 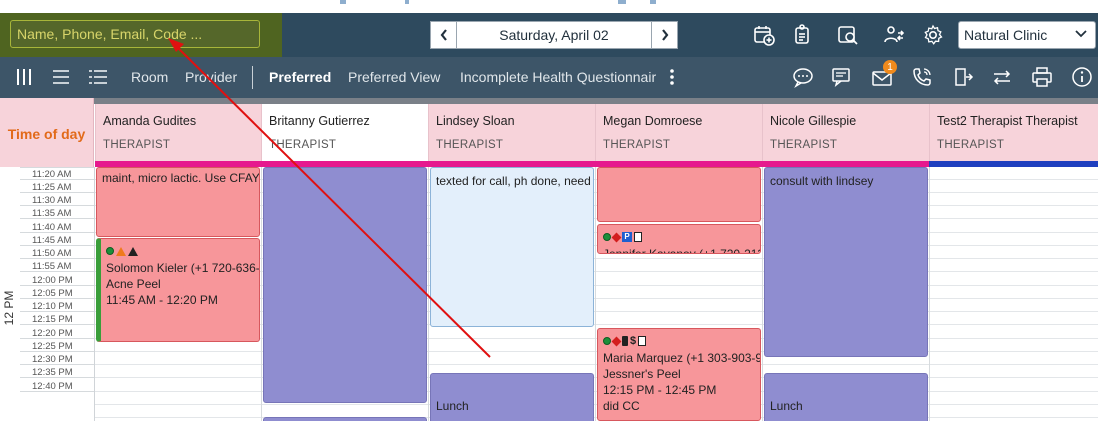 I want to click on dollar-icon: $, so click(x=633, y=341).